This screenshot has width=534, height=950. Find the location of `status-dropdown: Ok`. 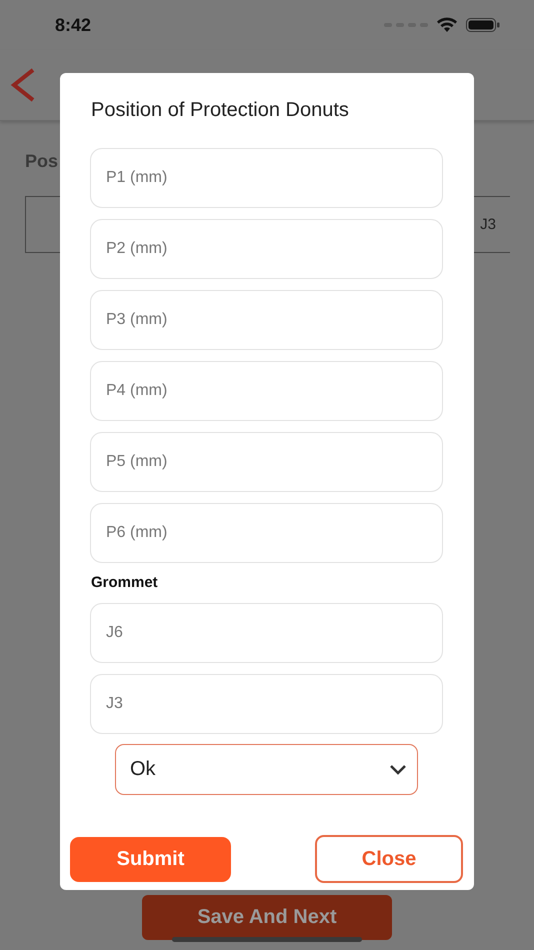

status-dropdown: Ok is located at coordinates (266, 769).